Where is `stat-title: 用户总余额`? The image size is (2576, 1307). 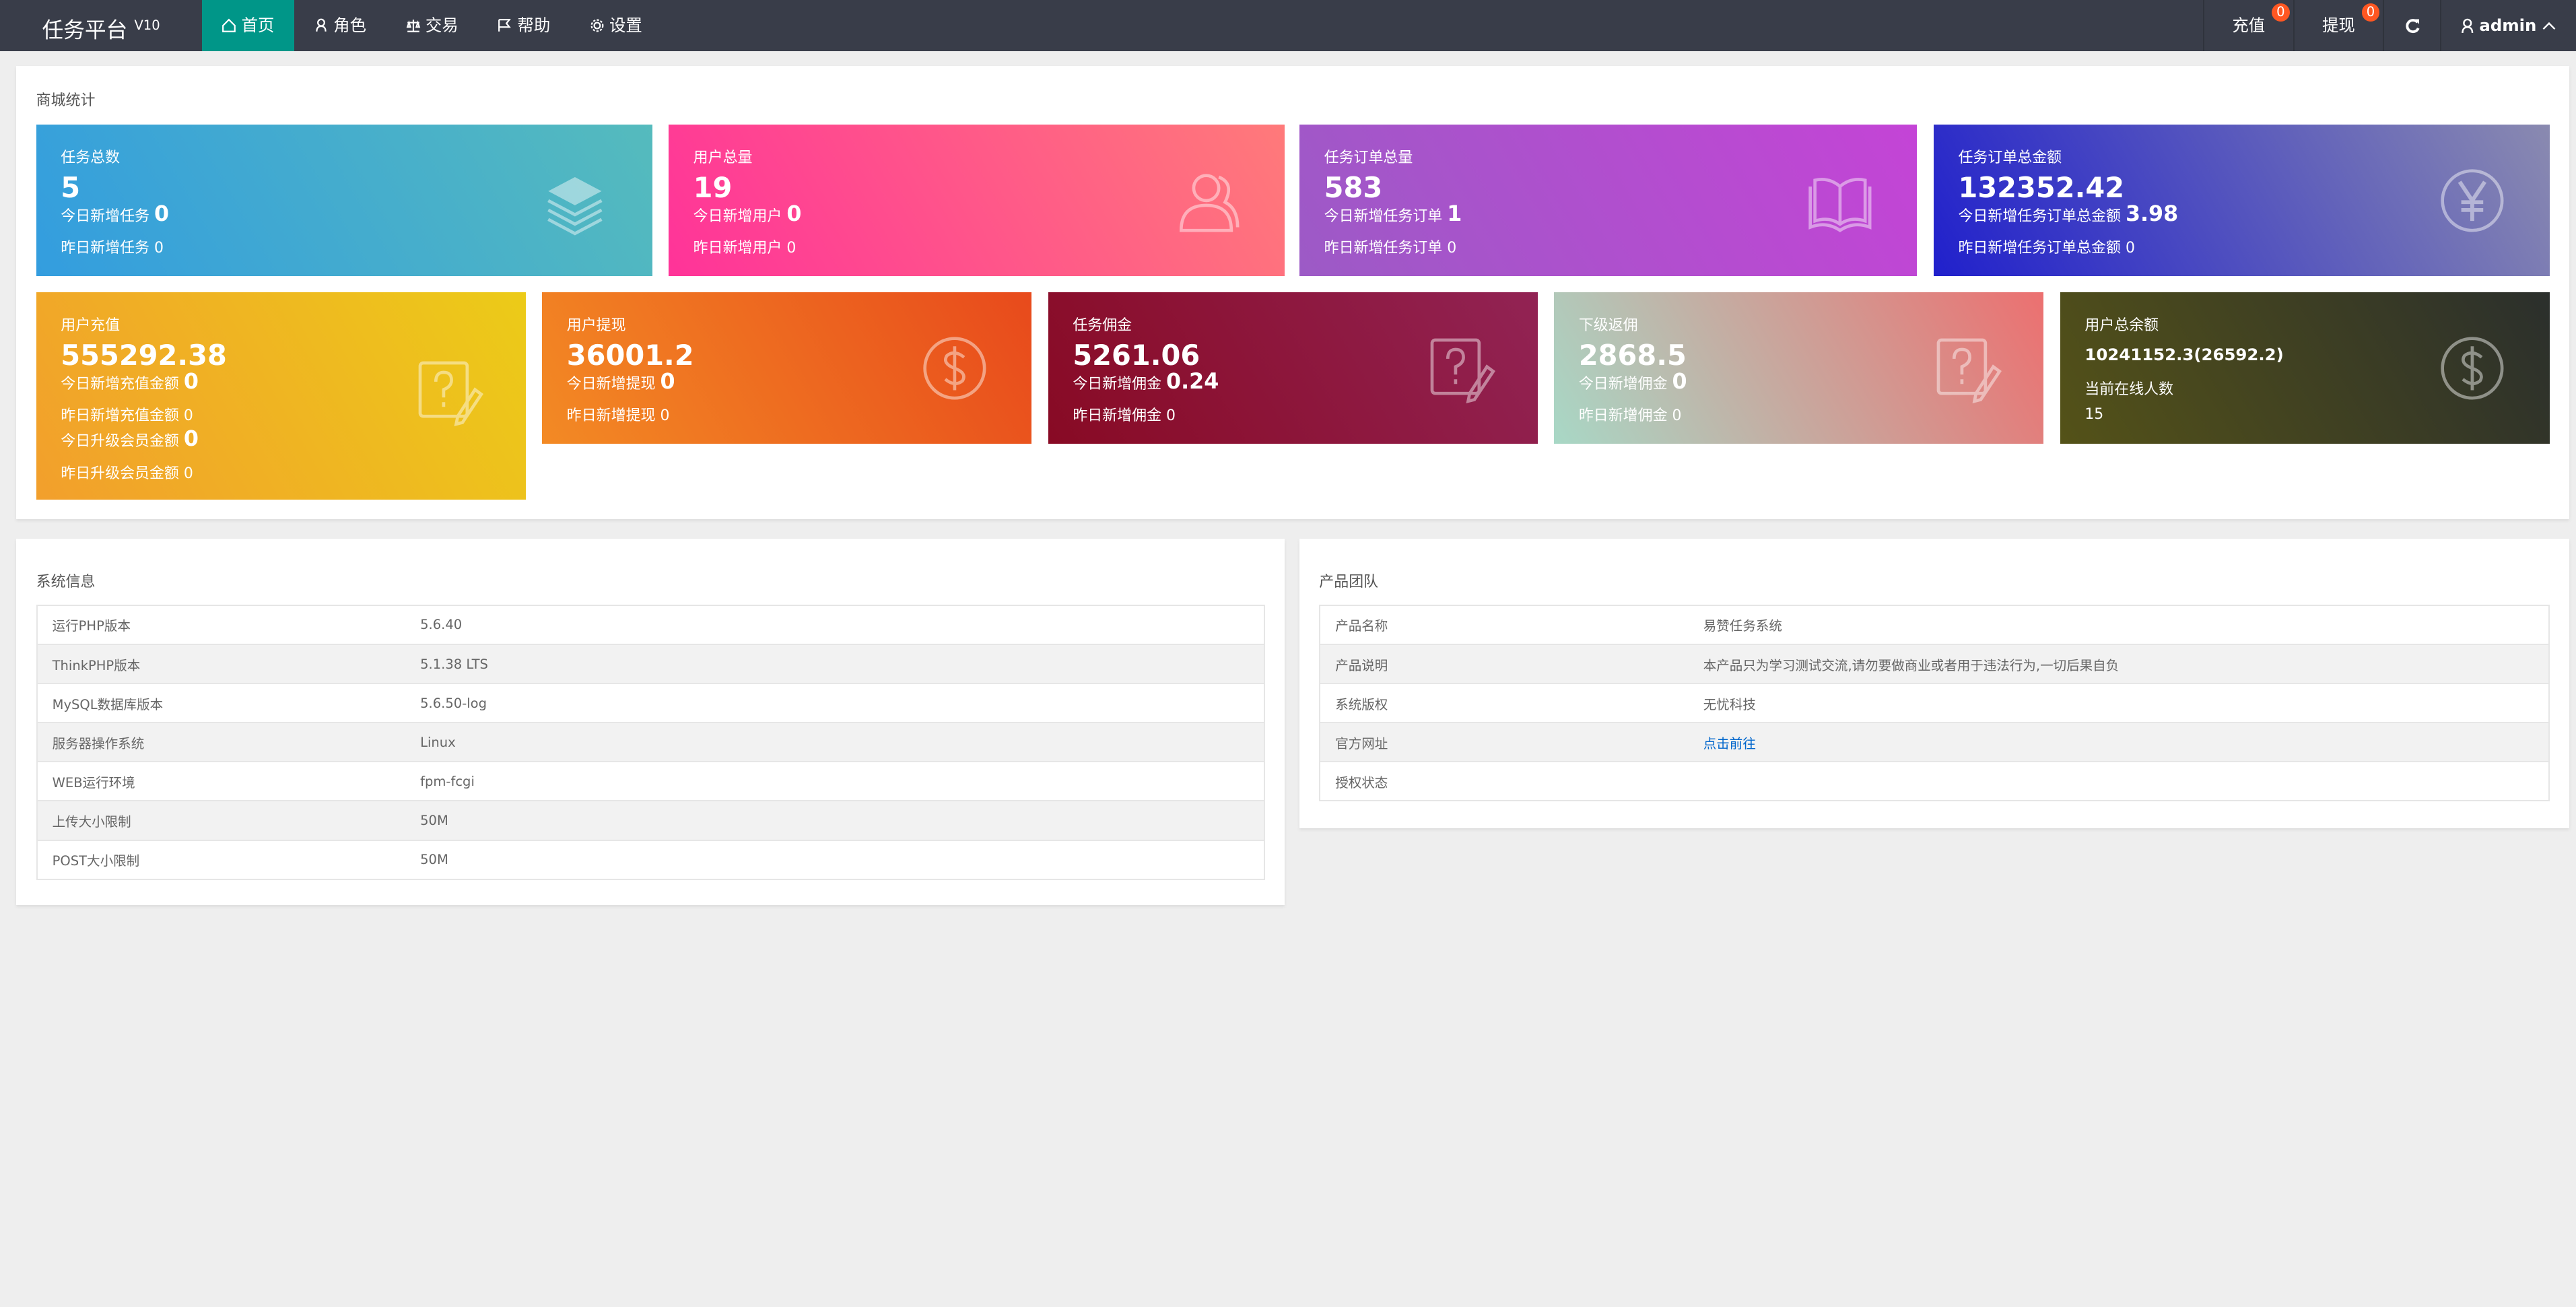 stat-title: 用户总余额 is located at coordinates (2121, 326).